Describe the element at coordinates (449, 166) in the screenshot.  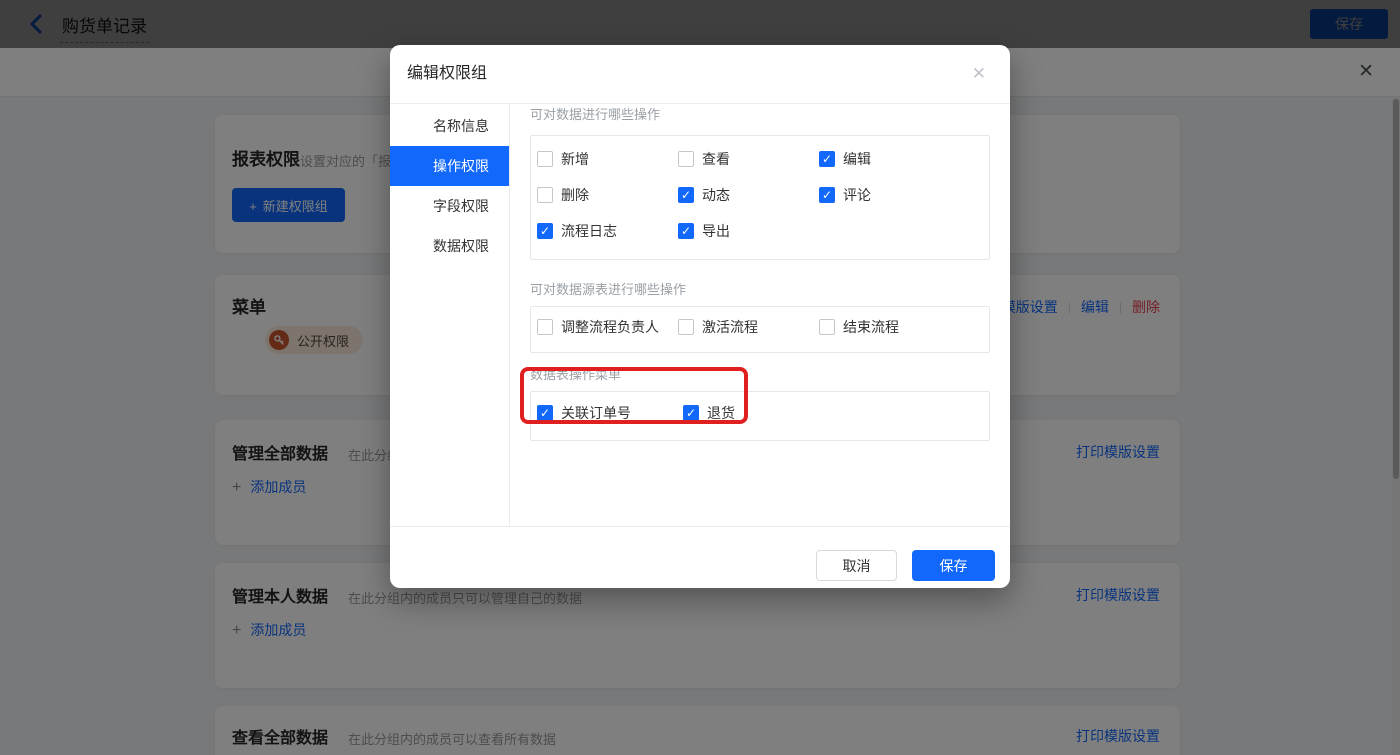
I see `tab-operation-permission: 操作权限` at that location.